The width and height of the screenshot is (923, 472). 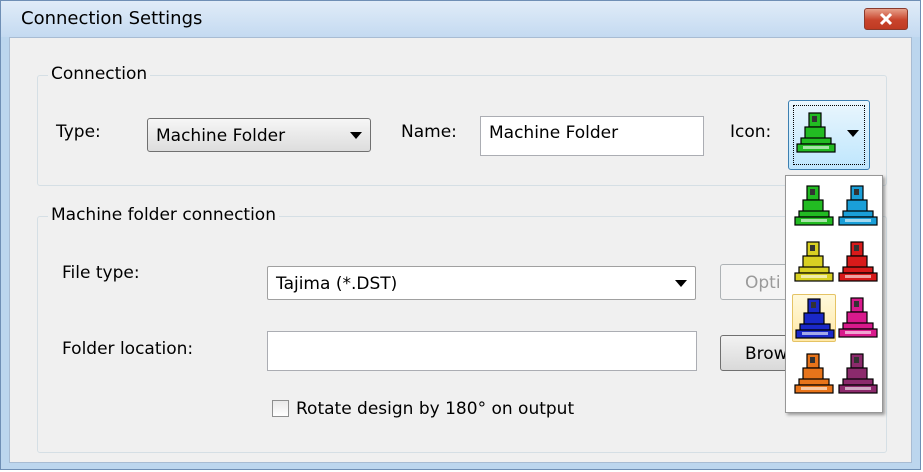 What do you see at coordinates (221, 136) in the screenshot?
I see `type-dropdown-value: Machine Folder` at bounding box center [221, 136].